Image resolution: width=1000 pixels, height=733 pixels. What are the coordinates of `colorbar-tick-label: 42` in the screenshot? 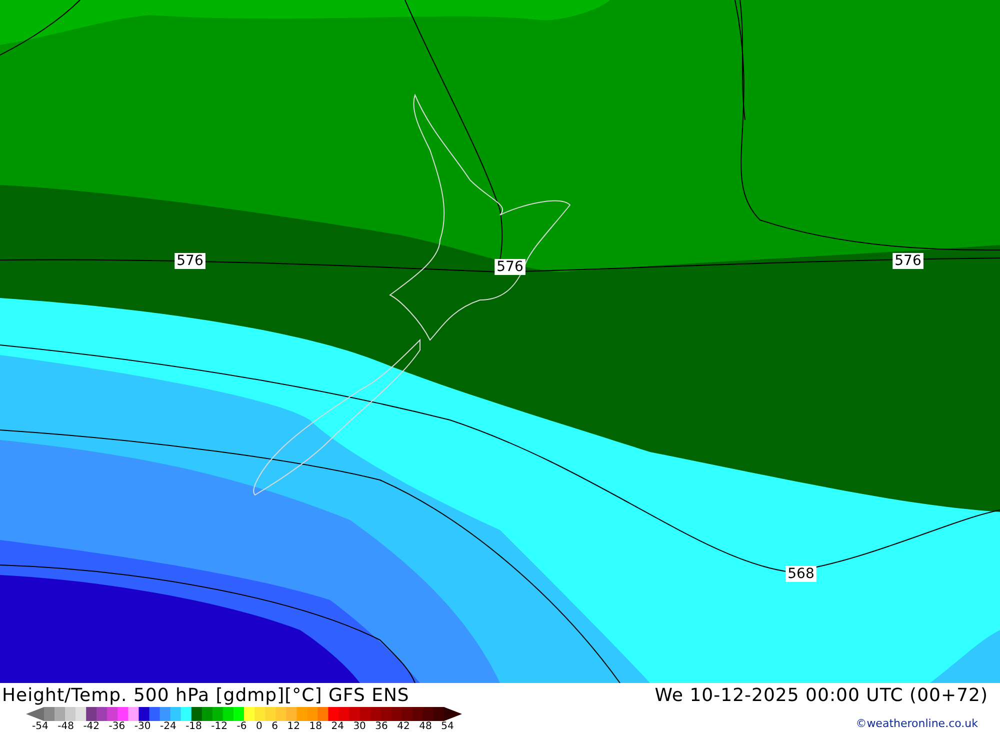 It's located at (403, 726).